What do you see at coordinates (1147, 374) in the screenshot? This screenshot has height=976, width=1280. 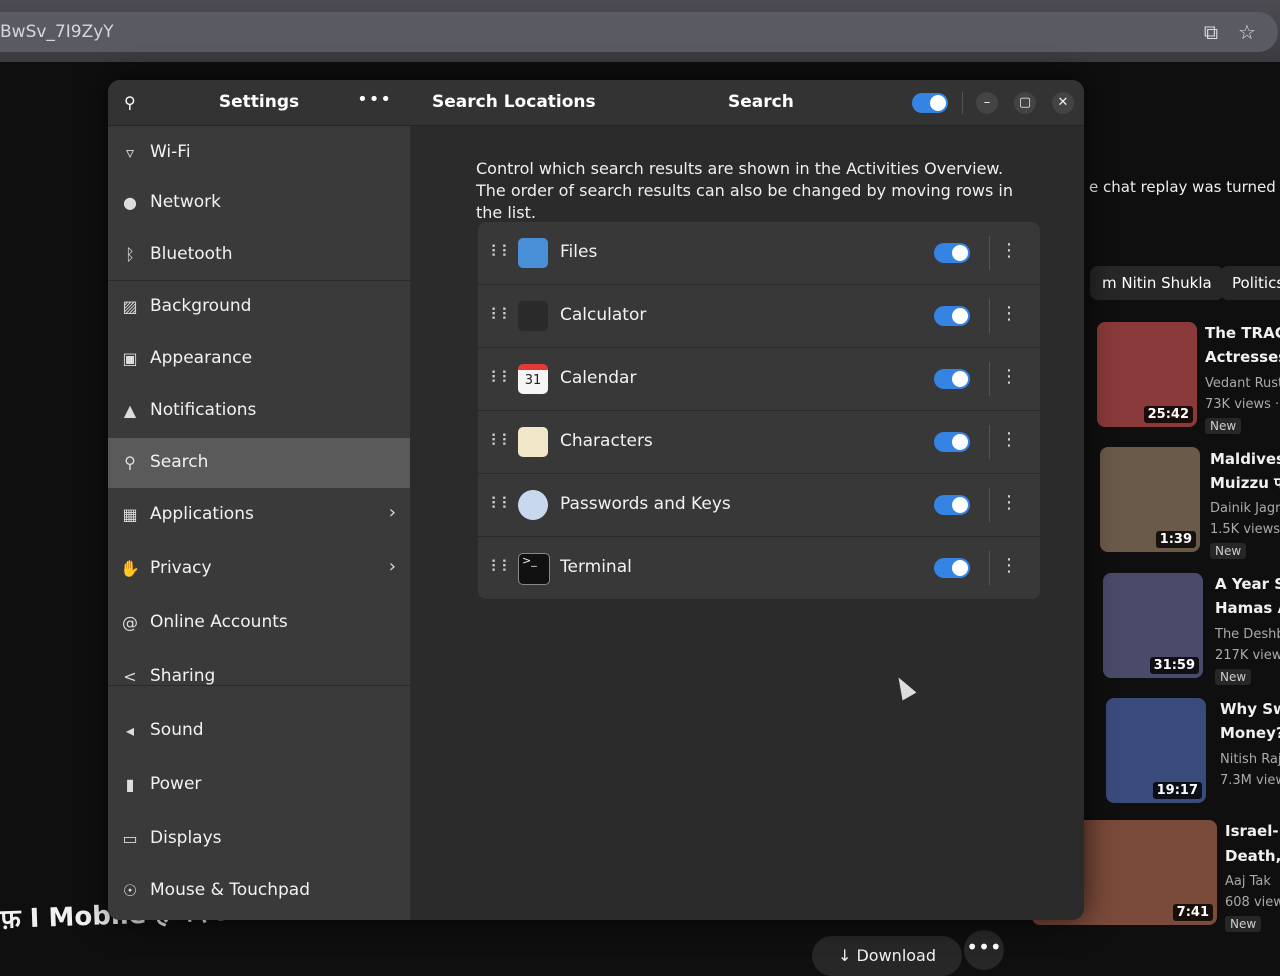 I see `video-thumbnail: 25:42` at bounding box center [1147, 374].